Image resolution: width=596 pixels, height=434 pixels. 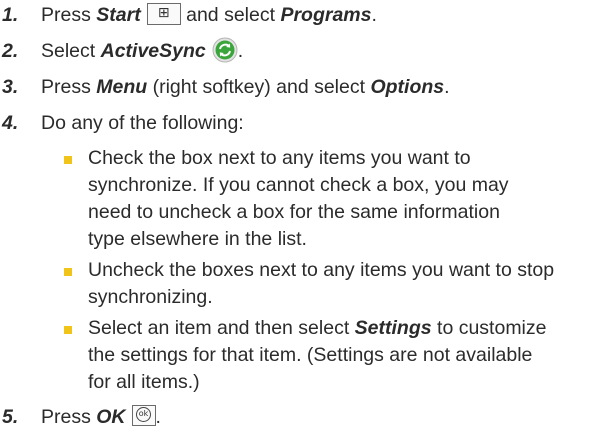 I want to click on subitem-line: synchronizing., so click(x=150, y=297).